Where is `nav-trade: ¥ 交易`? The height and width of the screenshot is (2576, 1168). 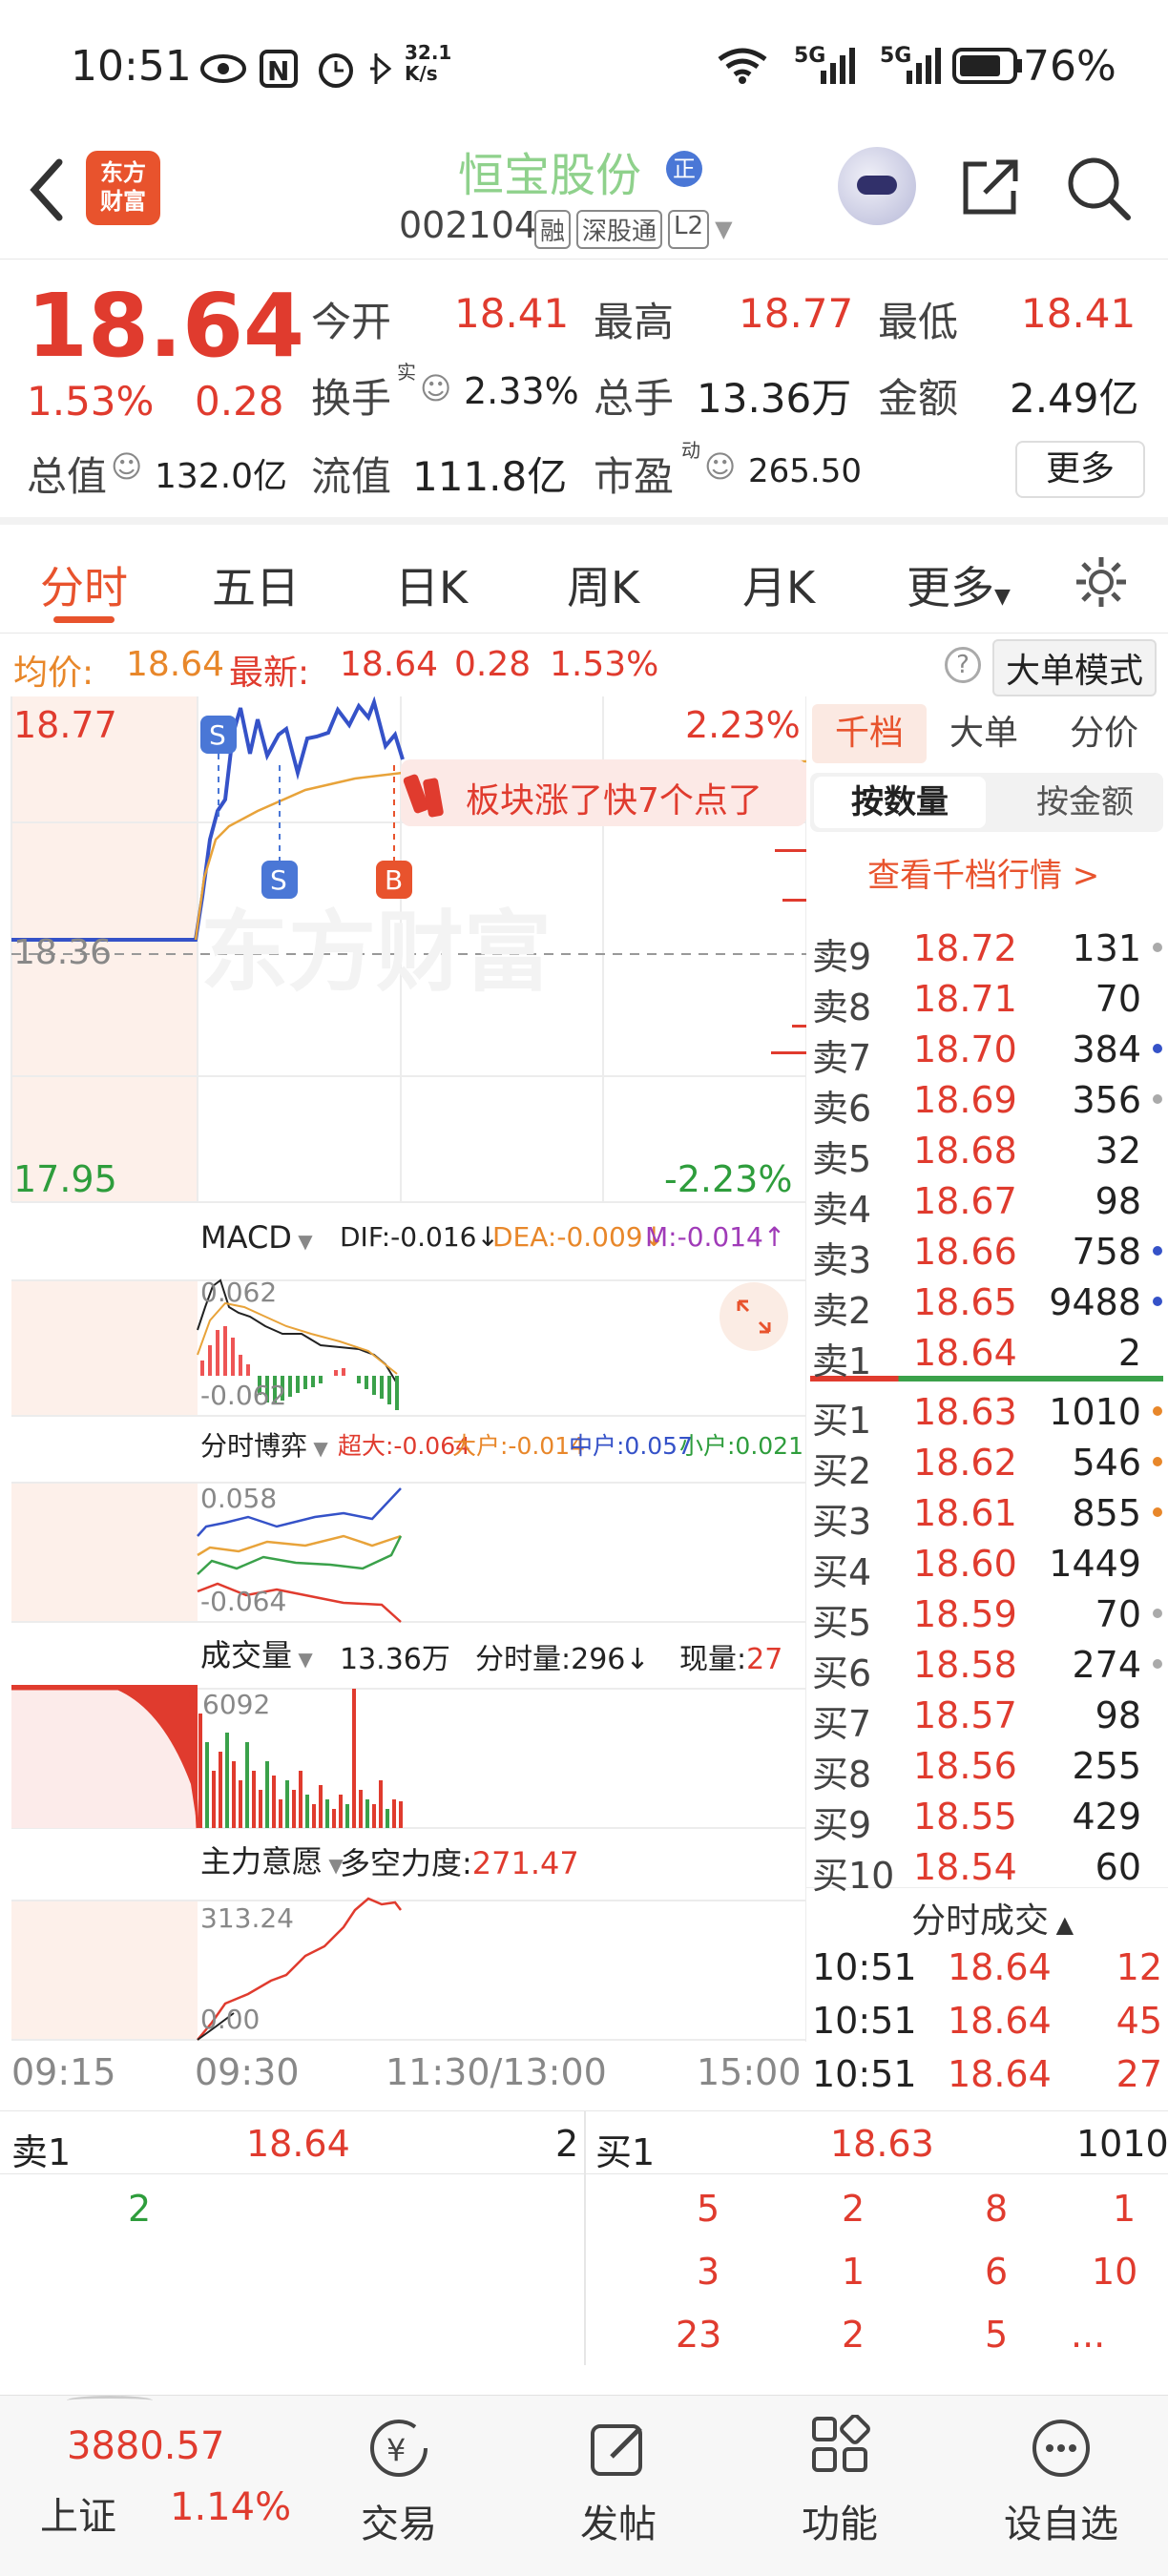 nav-trade: ¥ 交易 is located at coordinates (399, 2481).